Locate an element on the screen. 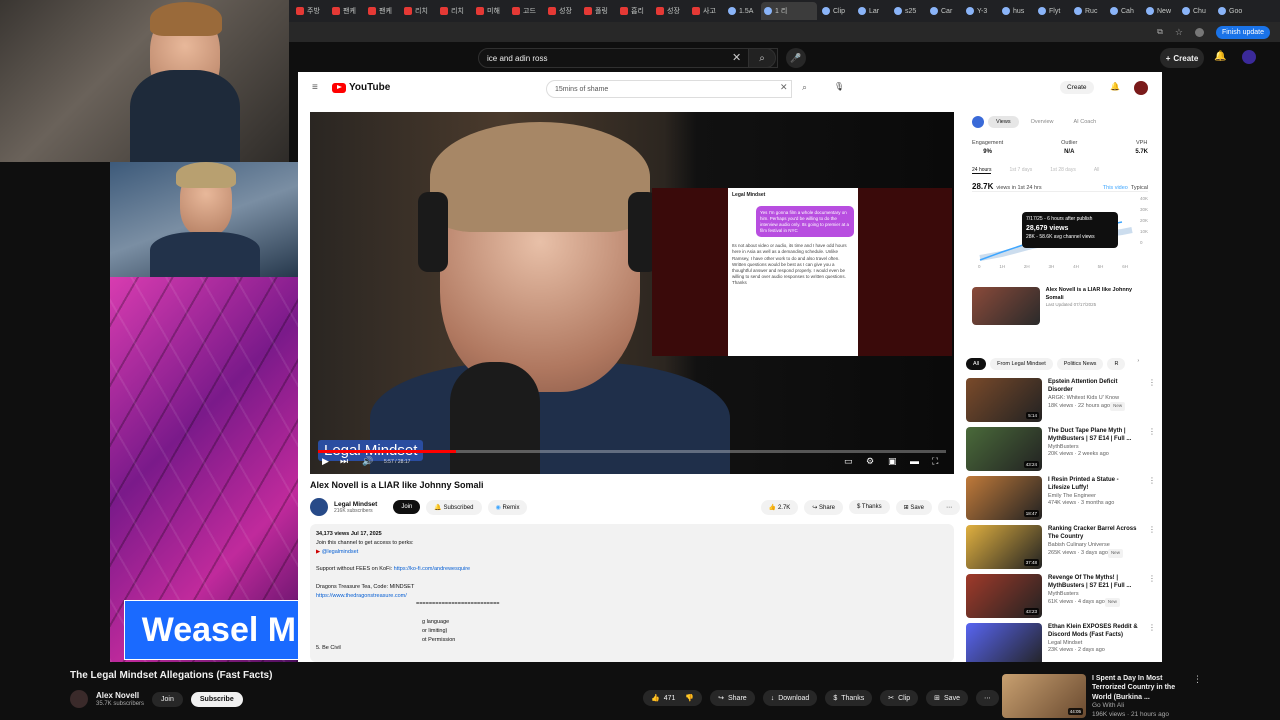 The width and height of the screenshot is (1280, 720). tab-overview: Overview is located at coordinates (1042, 122).